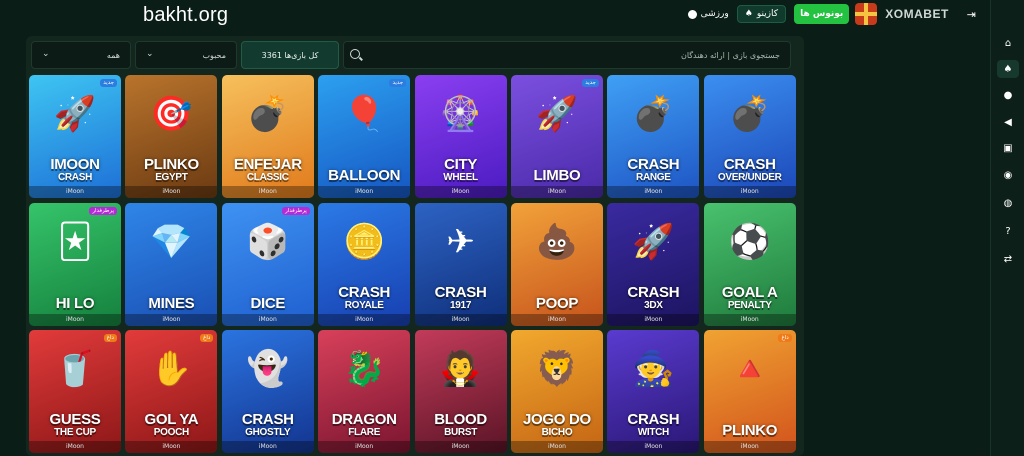  Describe the element at coordinates (1008, 95) in the screenshot. I see `ball-icon: ●` at that location.